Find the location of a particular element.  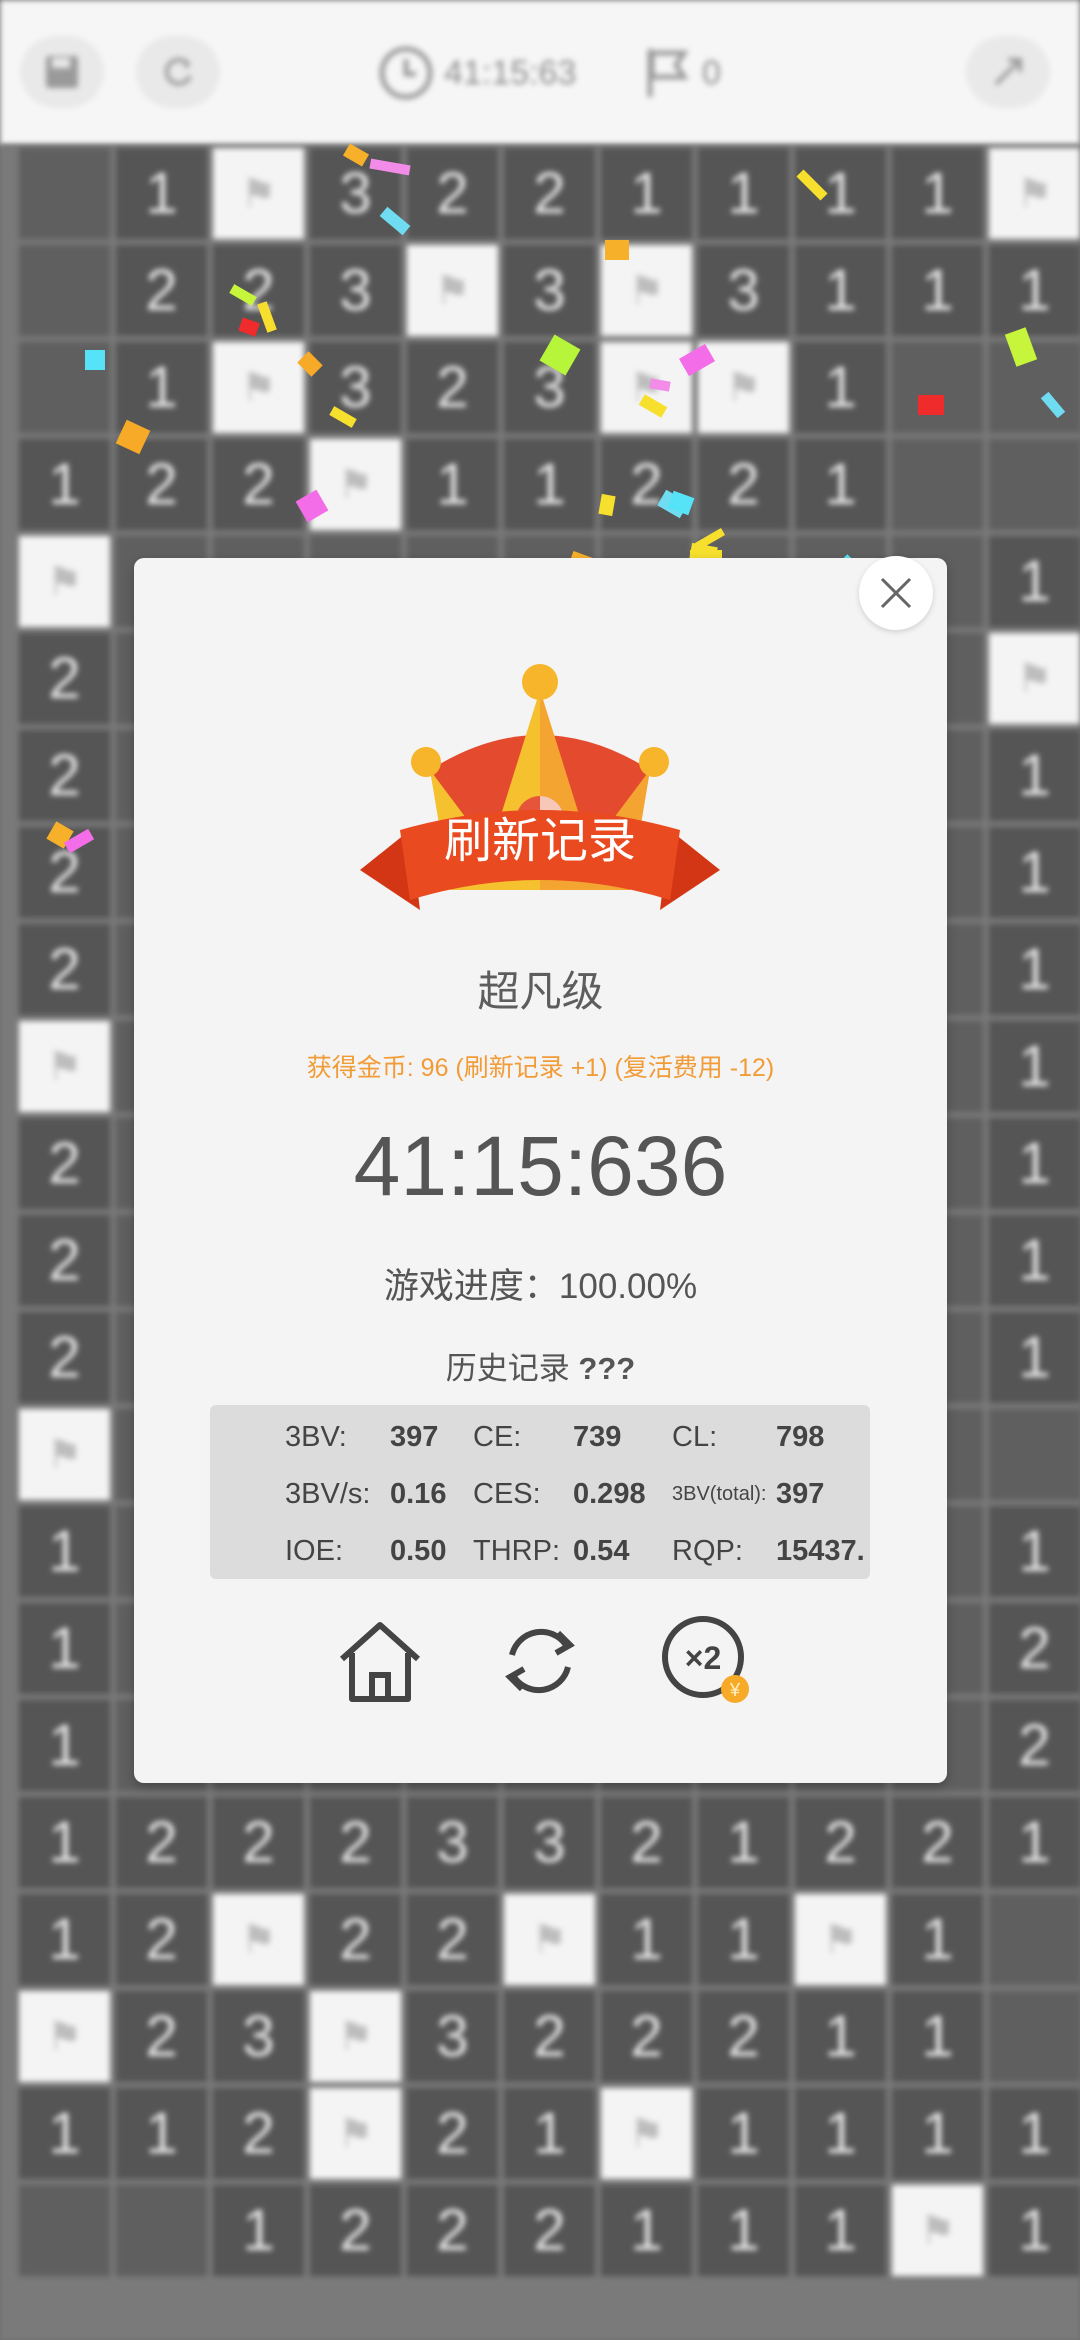

double-coins-button: ×2 ¥ is located at coordinates (707, 1661).